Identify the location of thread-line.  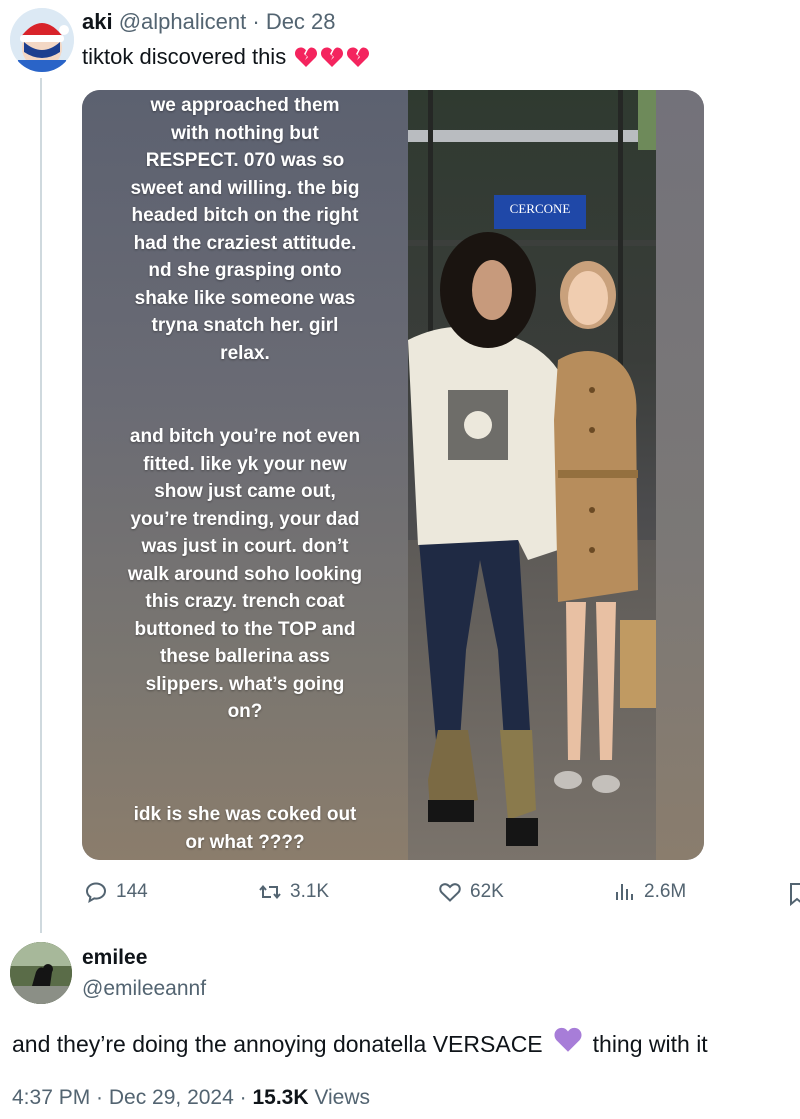
(41, 505).